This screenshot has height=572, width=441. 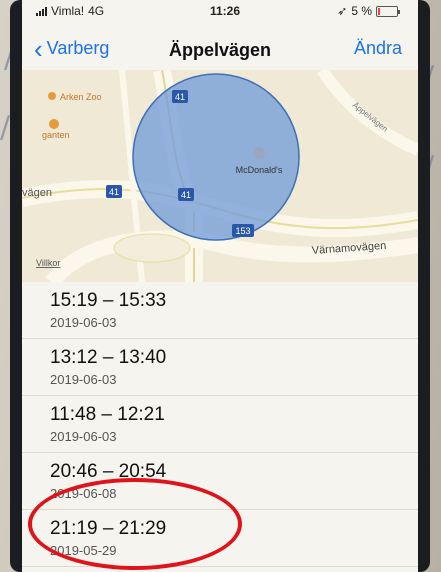 I want to click on restaurant-pin-icon, so click(x=259, y=153).